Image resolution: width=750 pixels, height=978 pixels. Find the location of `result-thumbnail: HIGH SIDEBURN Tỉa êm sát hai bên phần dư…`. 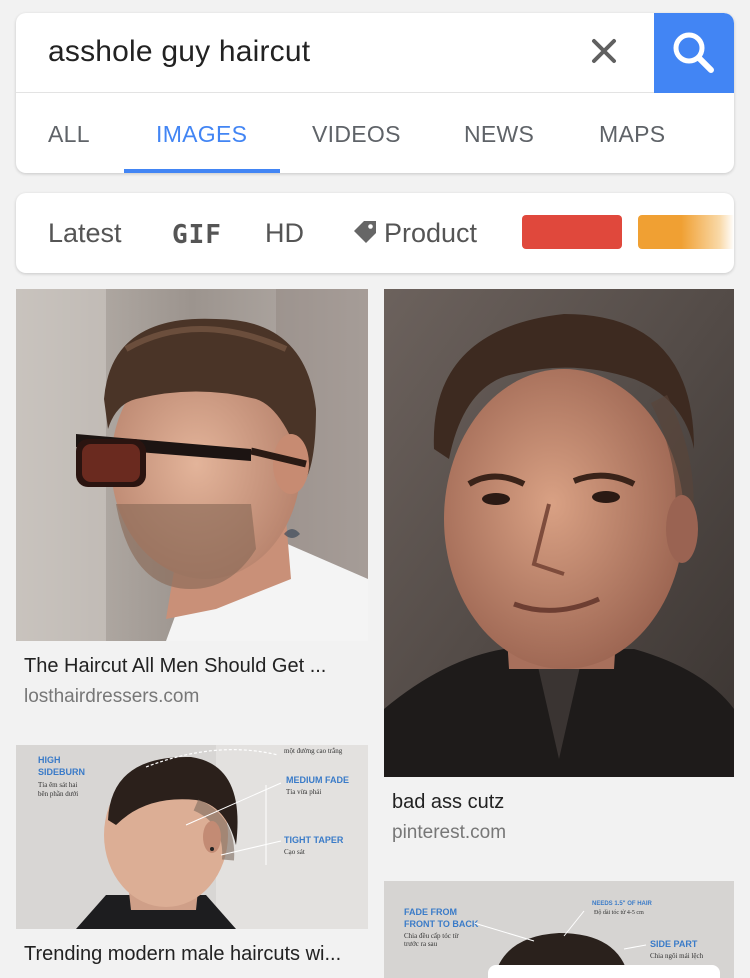

result-thumbnail: HIGH SIDEBURN Tỉa êm sát hai bên phần dư… is located at coordinates (192, 837).